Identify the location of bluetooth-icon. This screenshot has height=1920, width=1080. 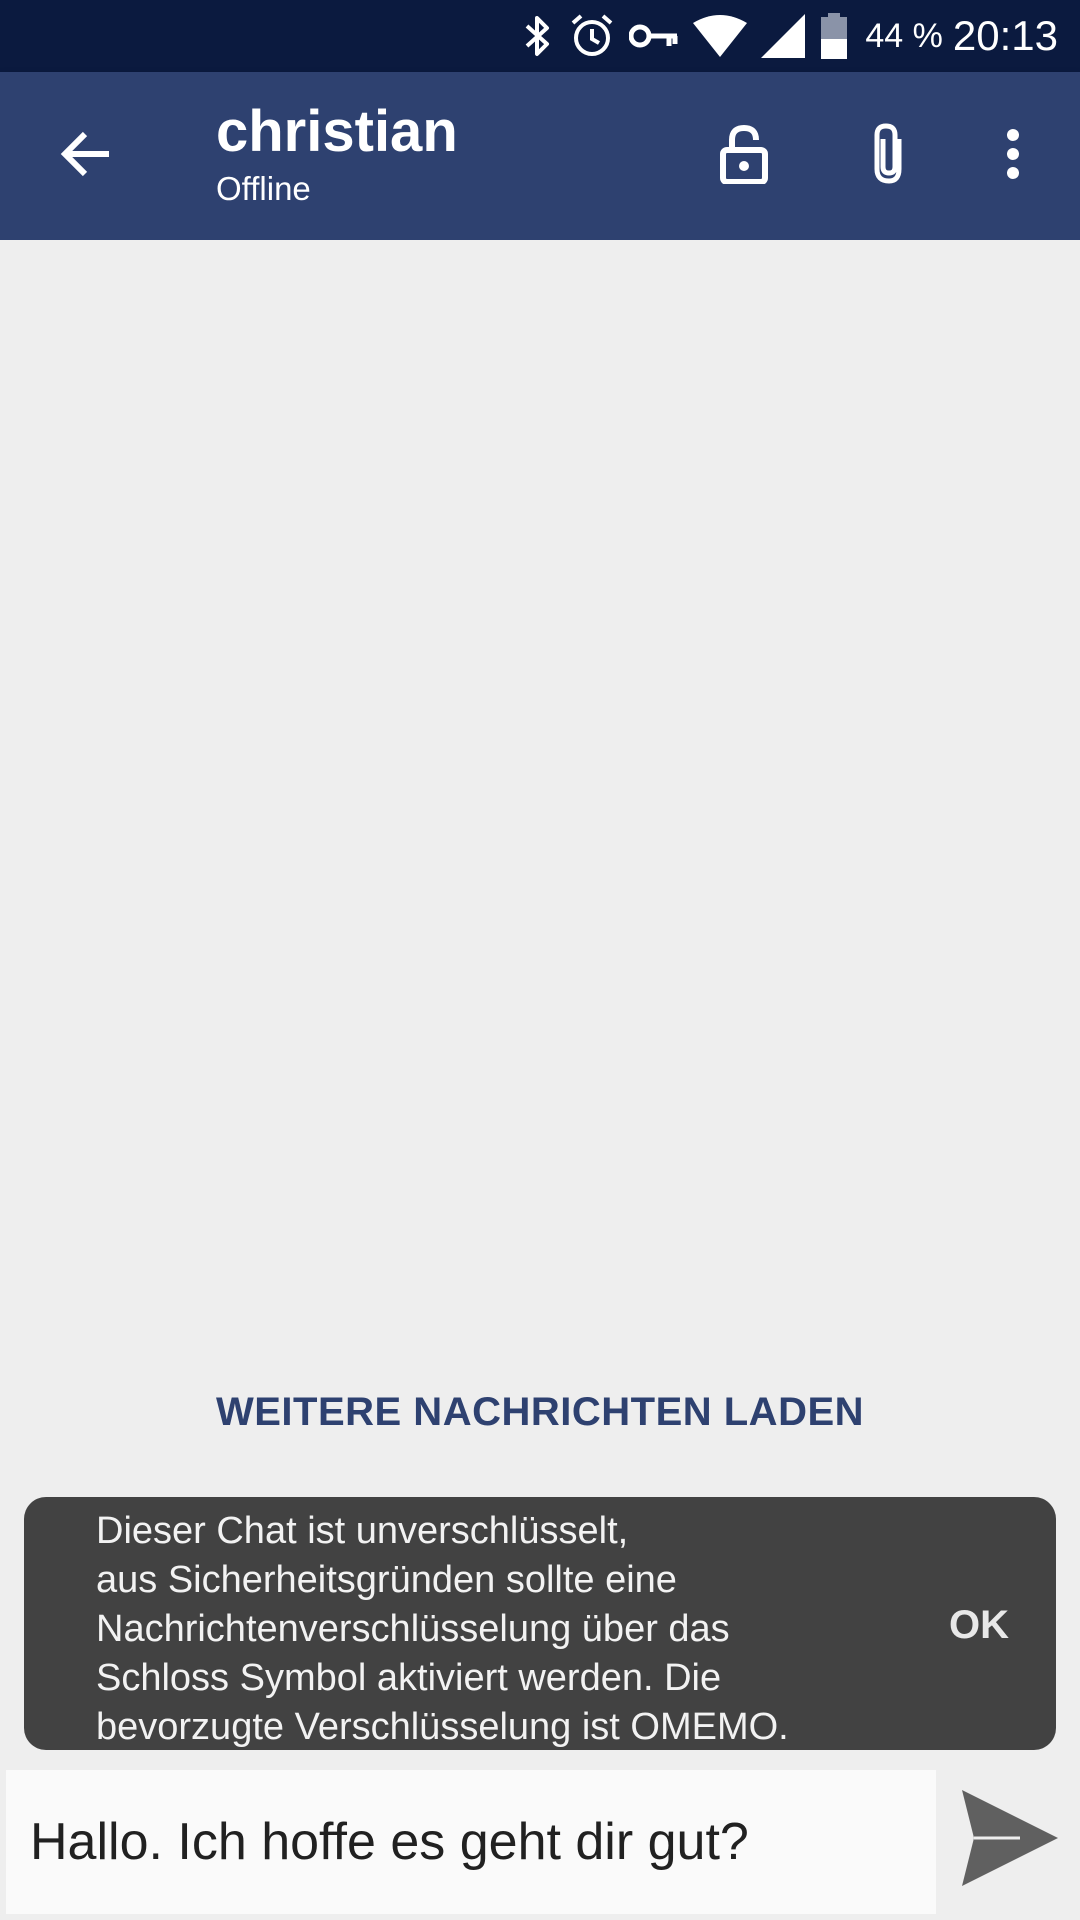
(538, 36).